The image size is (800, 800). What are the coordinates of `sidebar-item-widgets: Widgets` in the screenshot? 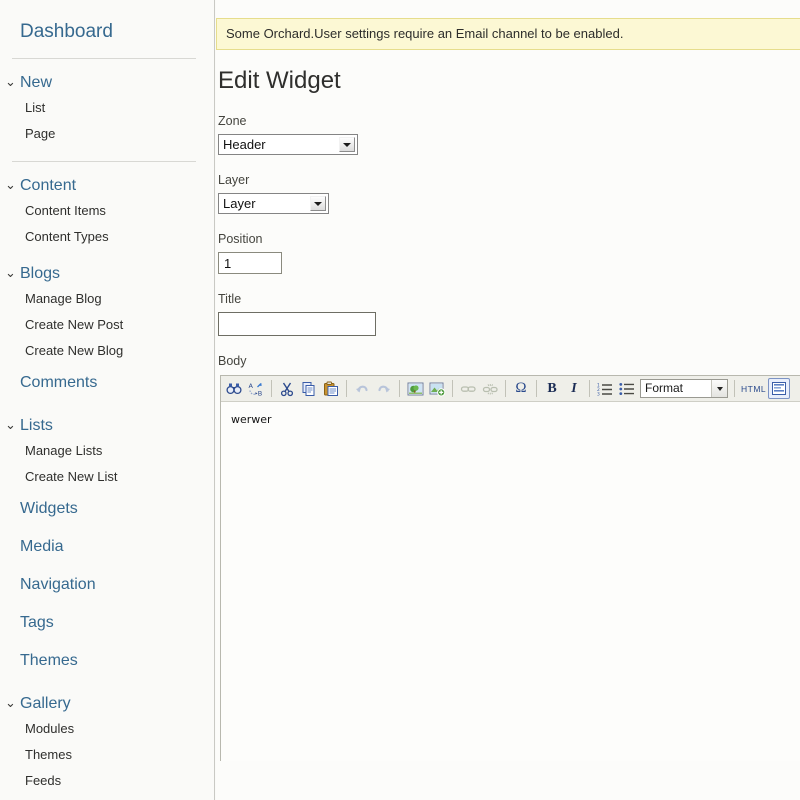 It's located at (107, 509).